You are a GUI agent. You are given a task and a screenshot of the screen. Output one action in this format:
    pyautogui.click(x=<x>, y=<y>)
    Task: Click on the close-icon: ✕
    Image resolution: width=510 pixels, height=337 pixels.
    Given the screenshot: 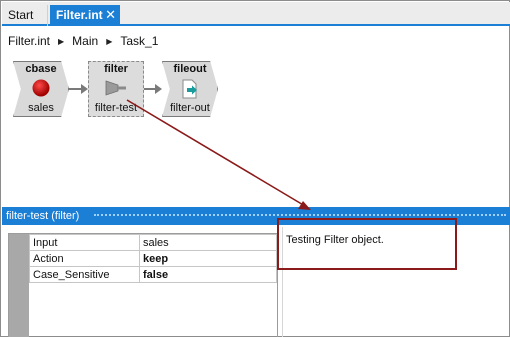 What is the action you would take?
    pyautogui.click(x=110, y=15)
    